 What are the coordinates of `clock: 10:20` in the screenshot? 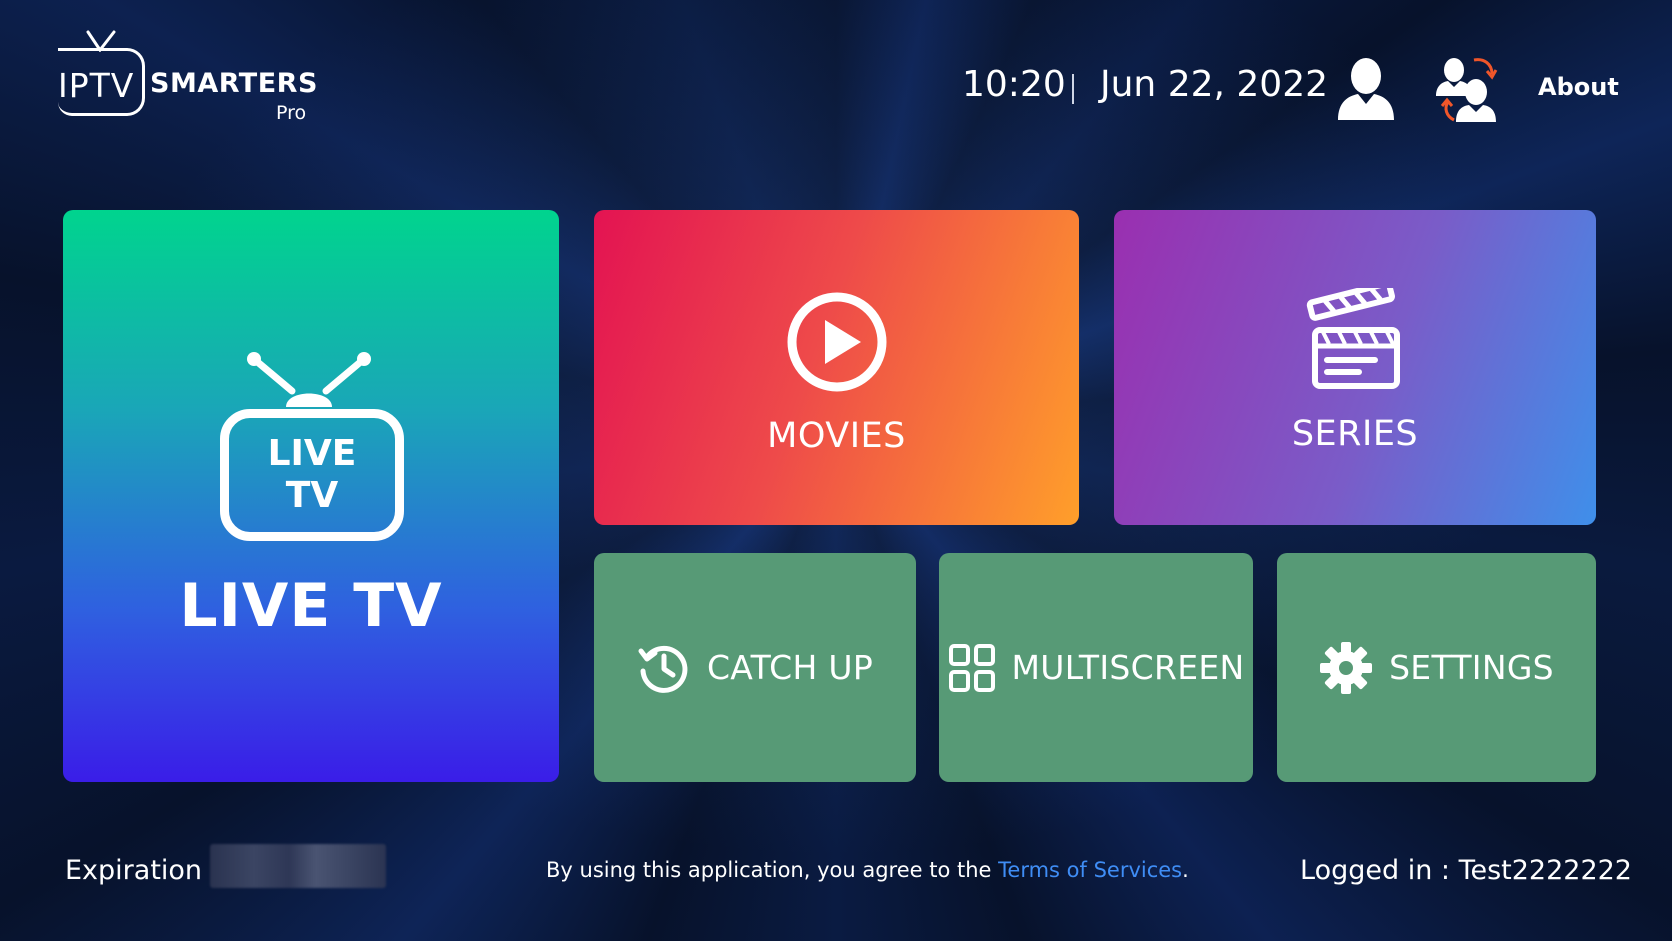 It's located at (1014, 84).